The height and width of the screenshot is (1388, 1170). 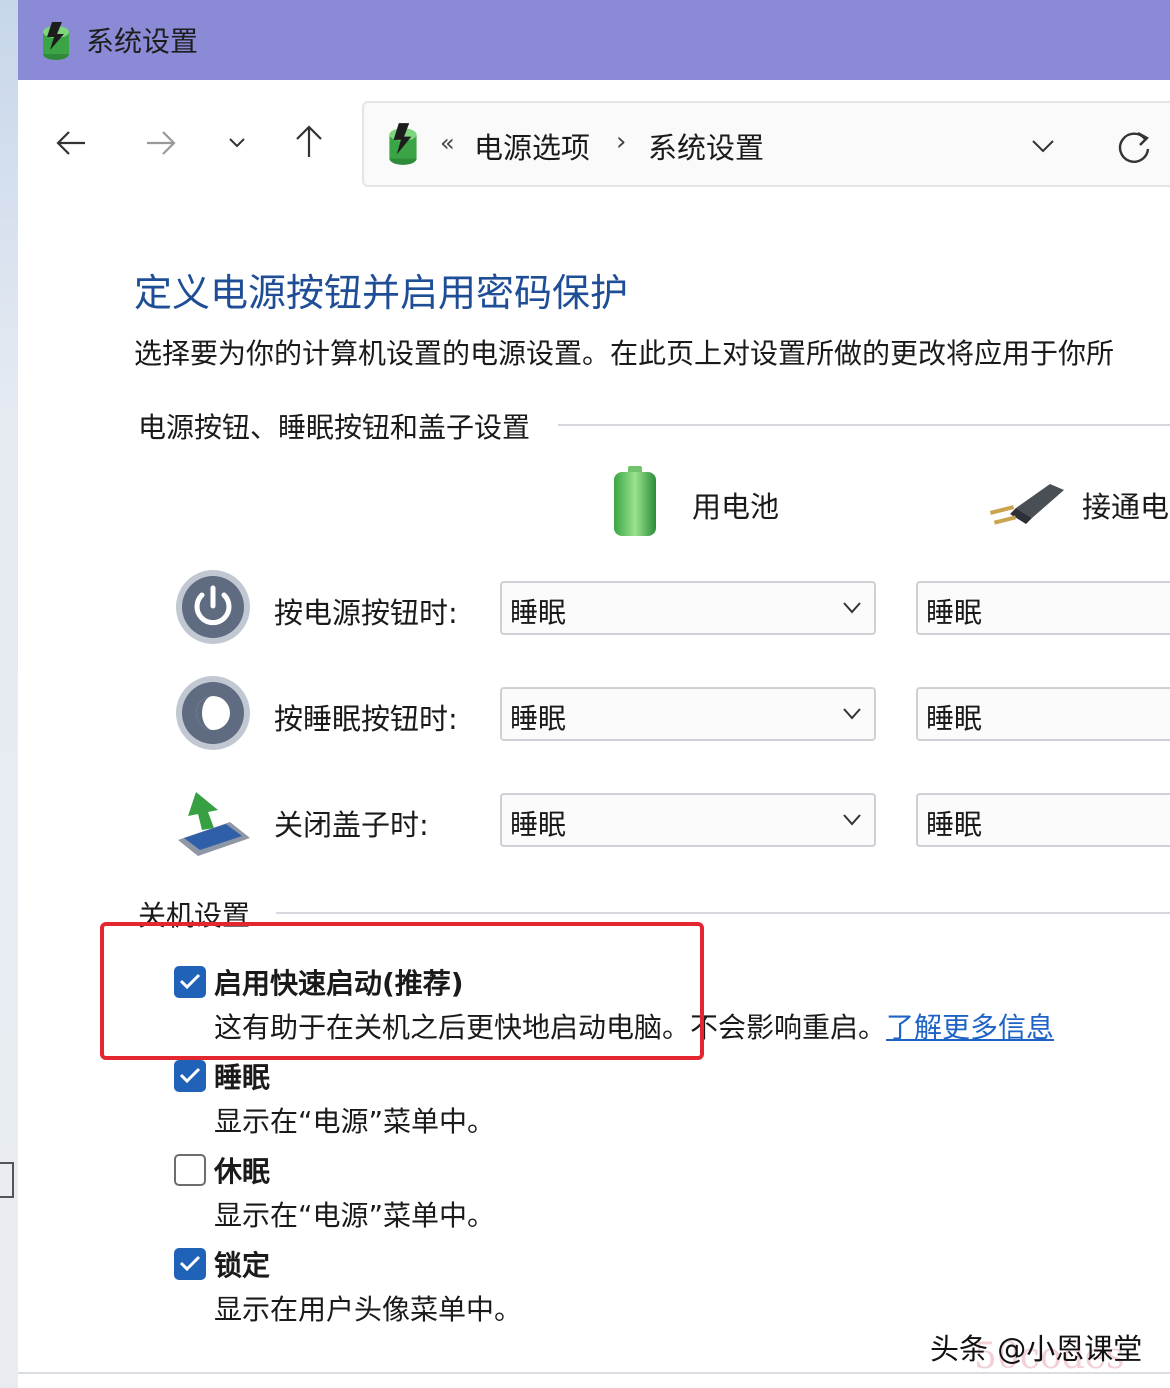 What do you see at coordinates (355, 1121) in the screenshot?
I see `sleep-option-description: 显示在“电源”菜单中。` at bounding box center [355, 1121].